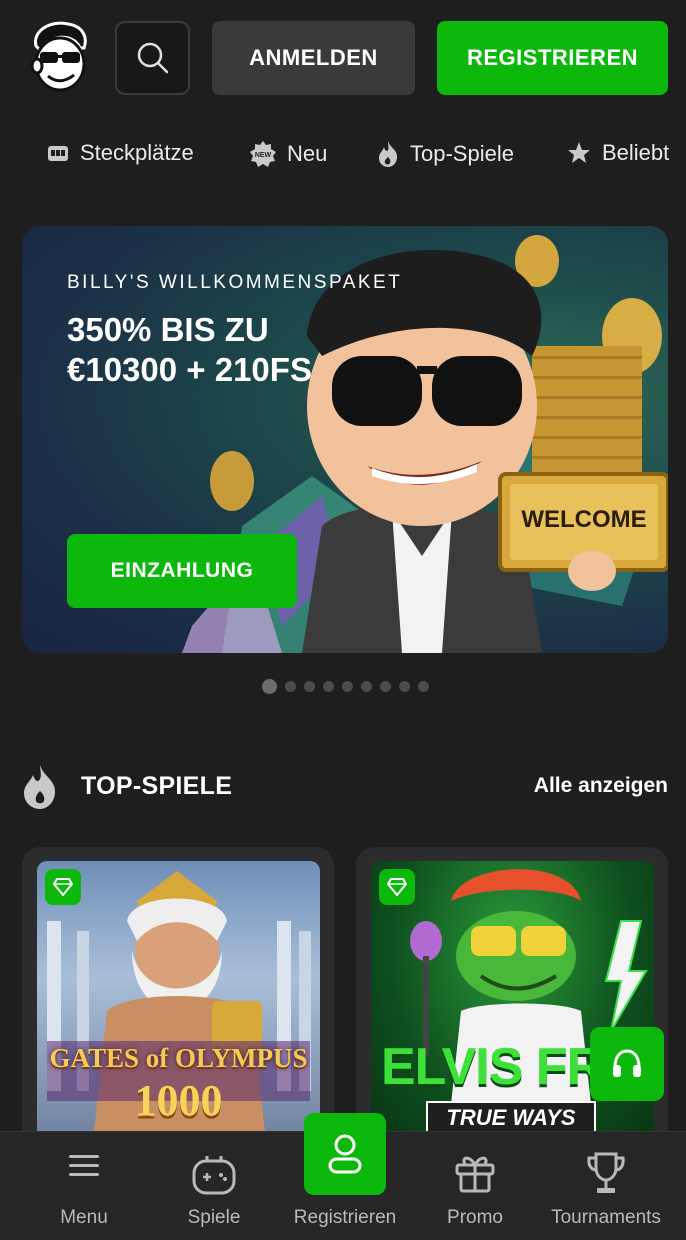  I want to click on game-title-line2: 1000, so click(178, 1100).